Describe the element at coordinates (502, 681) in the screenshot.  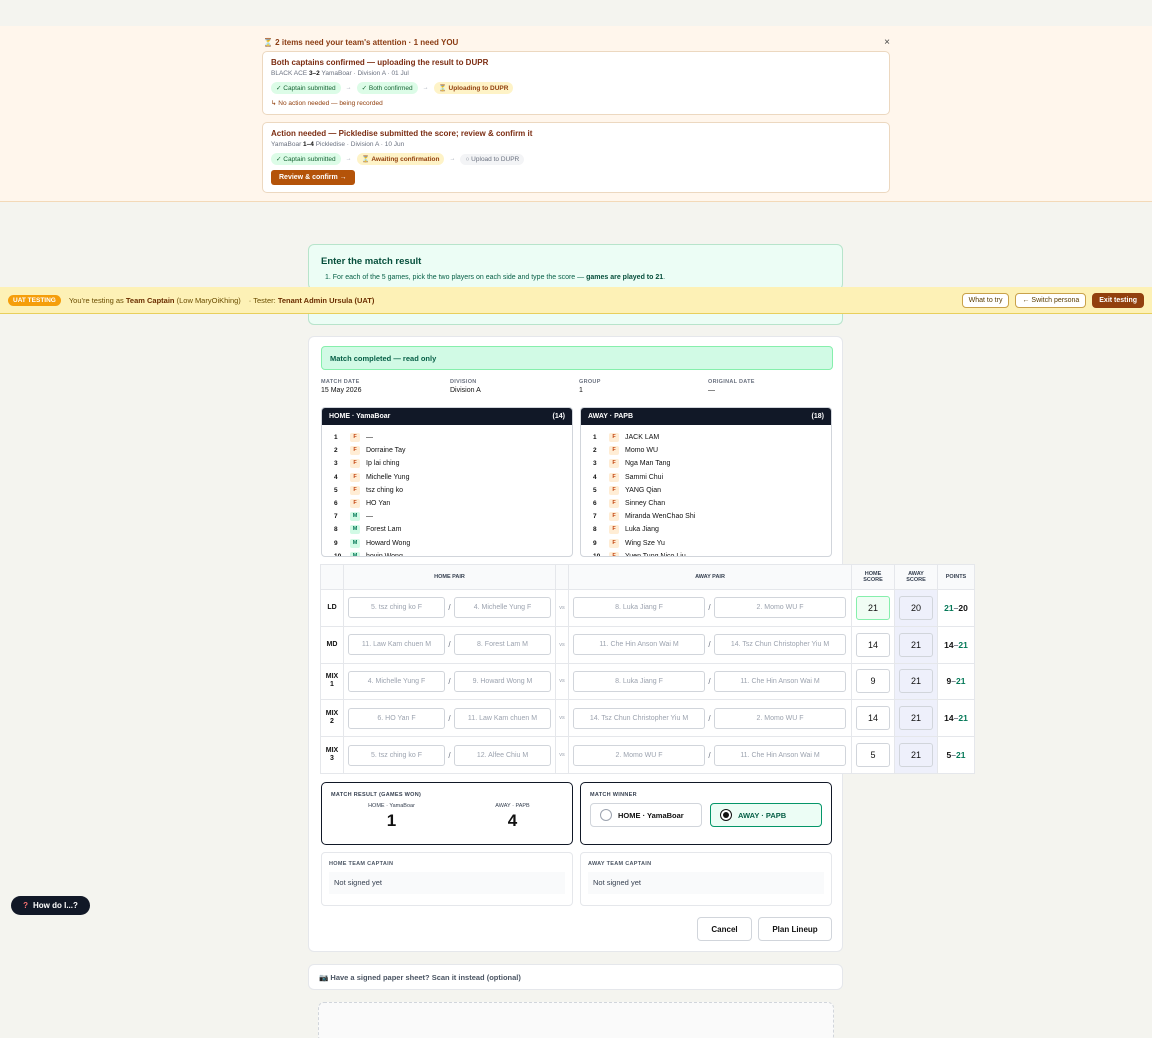
I see `home-player-2-select: 9. Howard Wong M` at that location.